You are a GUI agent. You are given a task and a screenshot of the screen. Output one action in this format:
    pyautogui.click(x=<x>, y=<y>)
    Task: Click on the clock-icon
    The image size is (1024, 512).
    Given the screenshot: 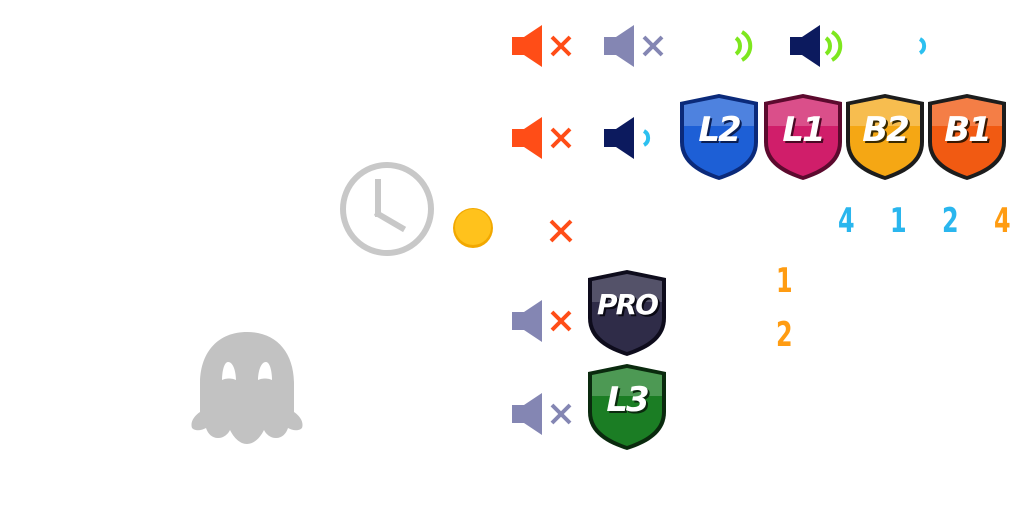 What is the action you would take?
    pyautogui.click(x=387, y=209)
    